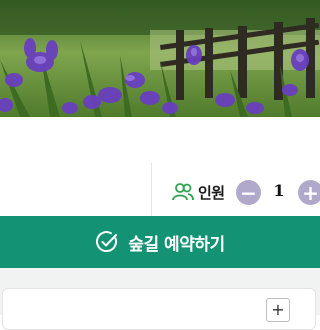  I want to click on expand-button: +, so click(278, 310).